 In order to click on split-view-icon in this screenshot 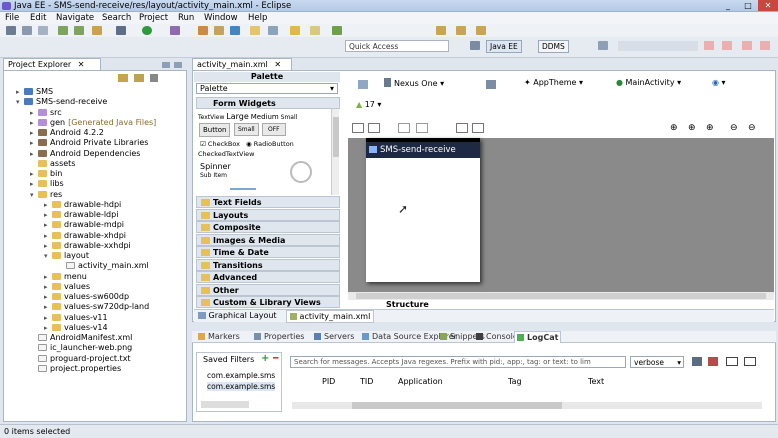, I will do `click(732, 361)`.